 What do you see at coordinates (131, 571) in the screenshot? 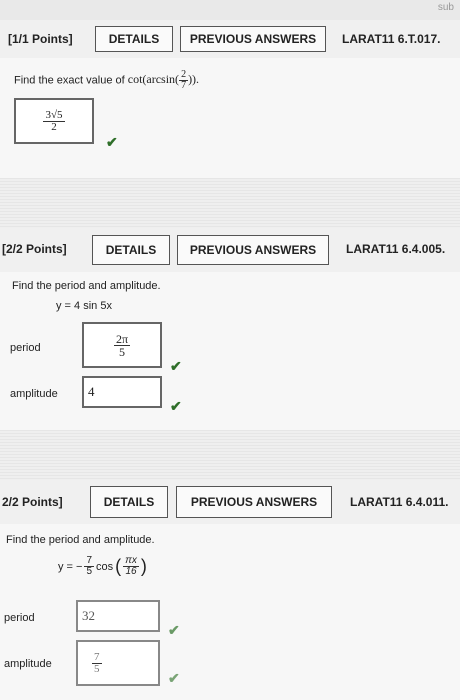
I see `q3-arg-den: 16` at bounding box center [131, 571].